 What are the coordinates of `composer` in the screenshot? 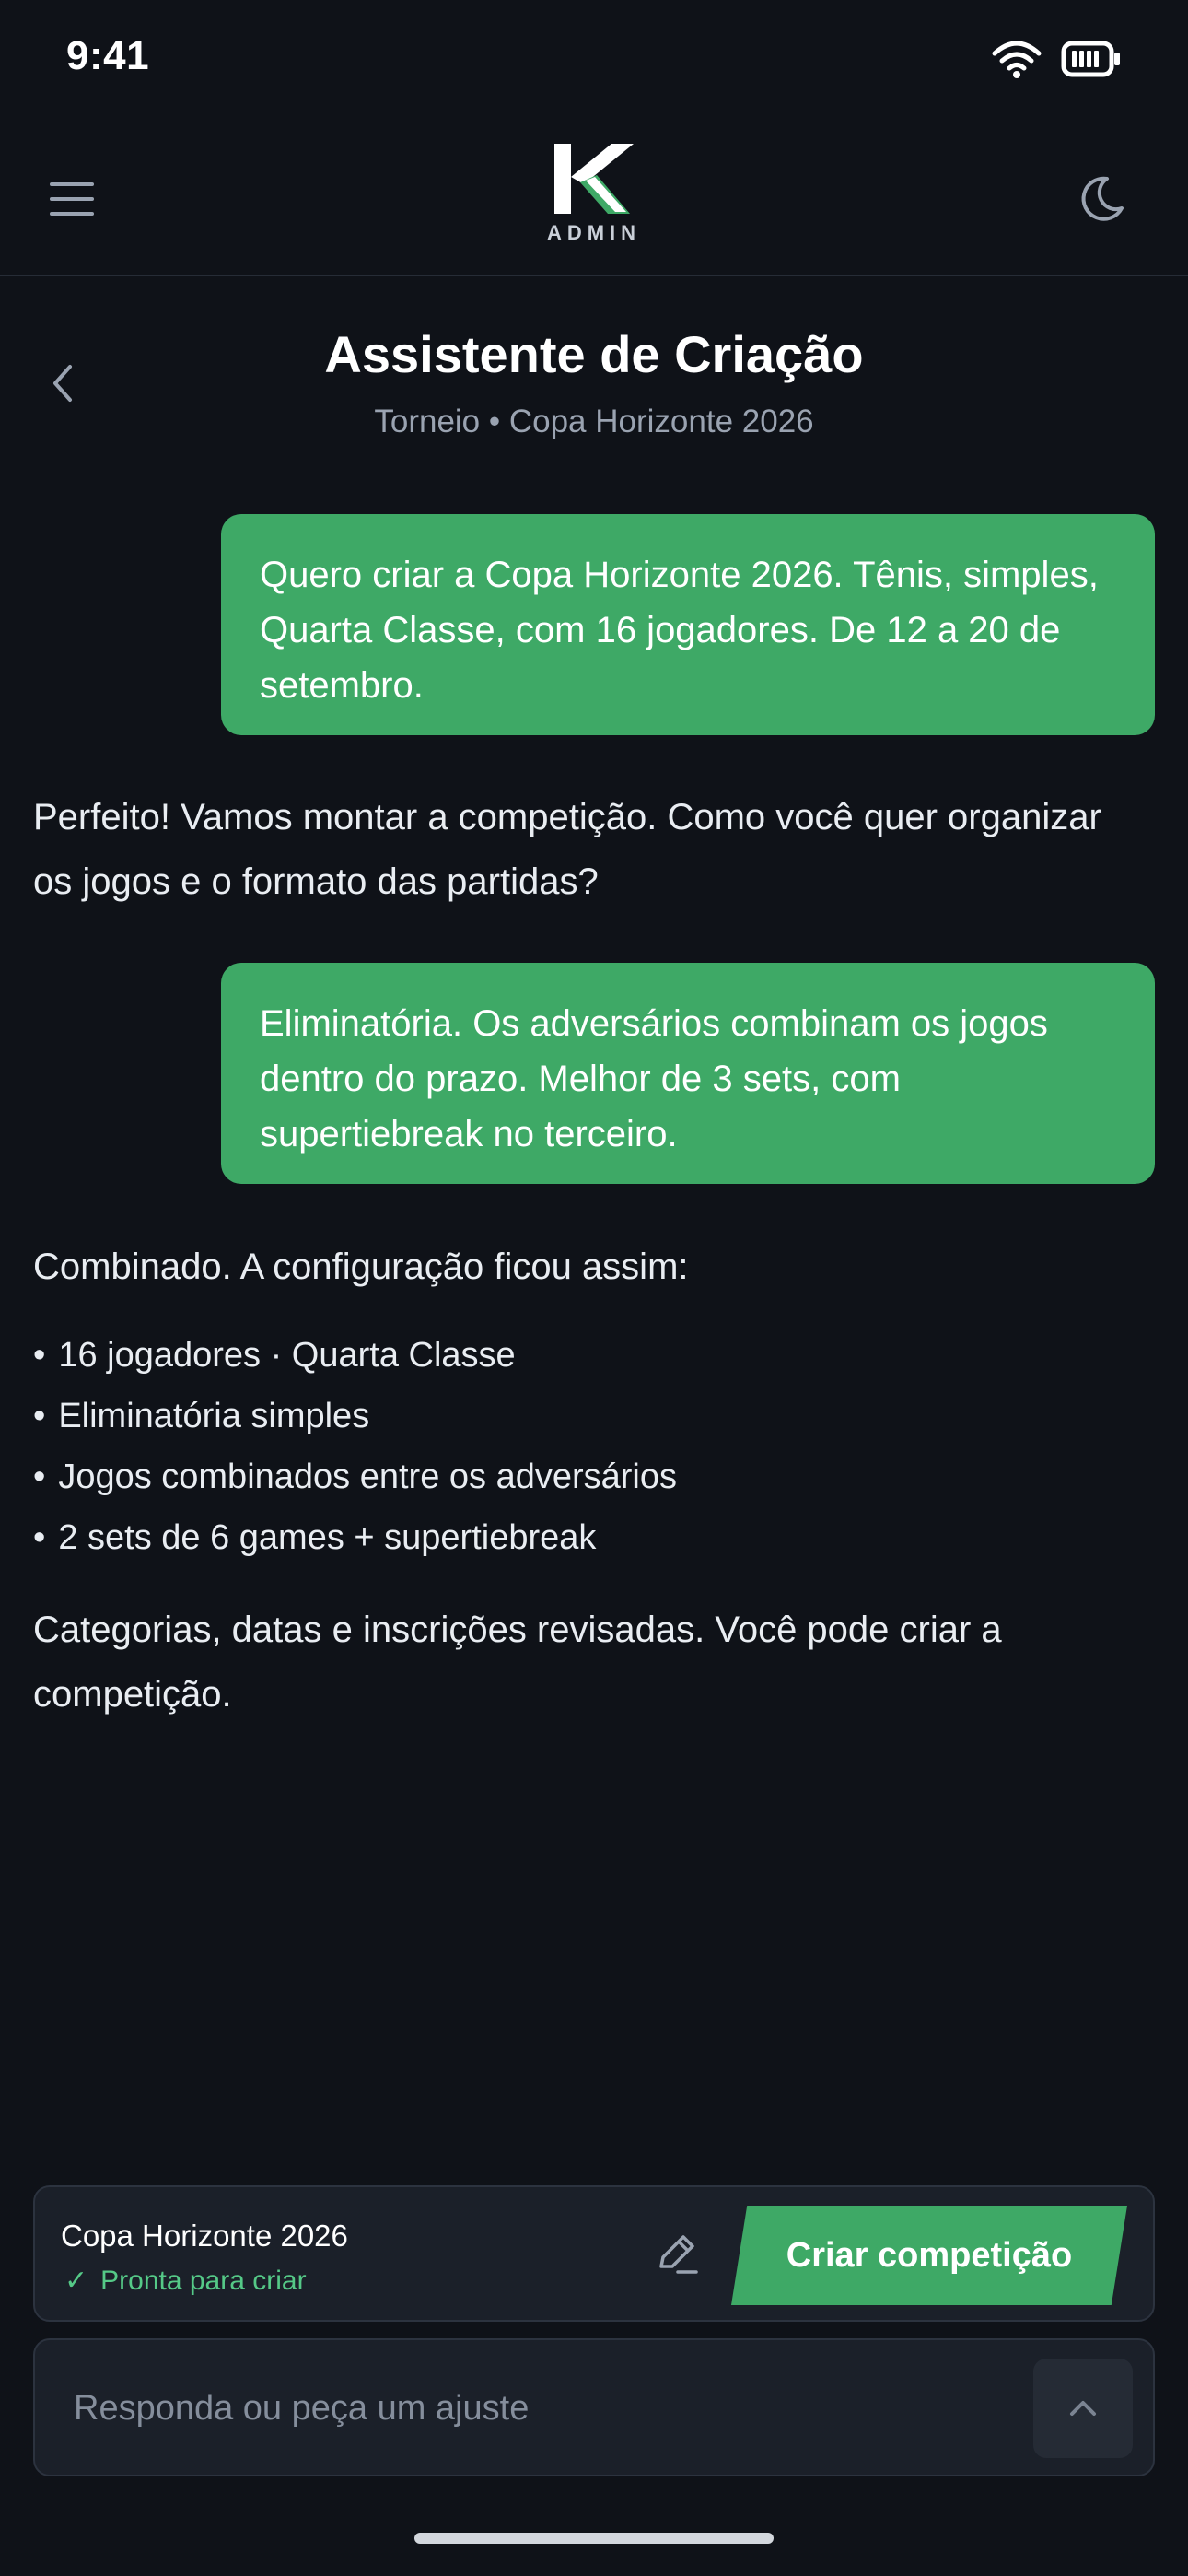 It's located at (594, 2407).